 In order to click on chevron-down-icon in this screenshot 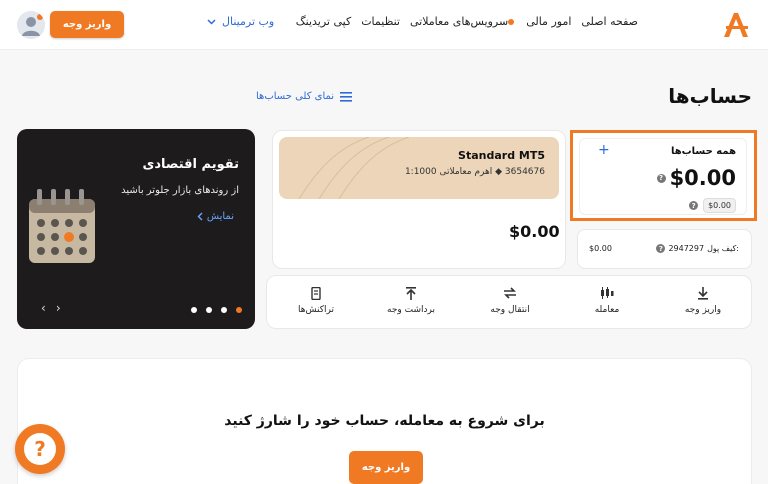, I will do `click(211, 21)`.